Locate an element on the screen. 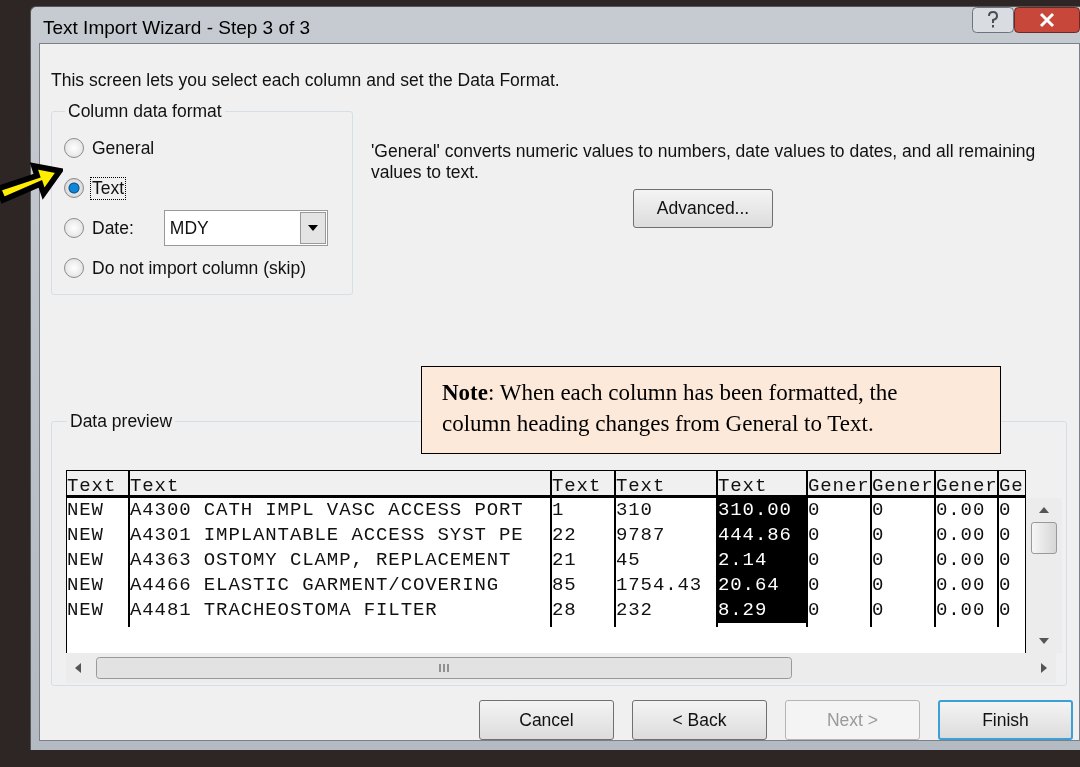 The height and width of the screenshot is (767, 1080). radio-label: Text is located at coordinates (108, 188).